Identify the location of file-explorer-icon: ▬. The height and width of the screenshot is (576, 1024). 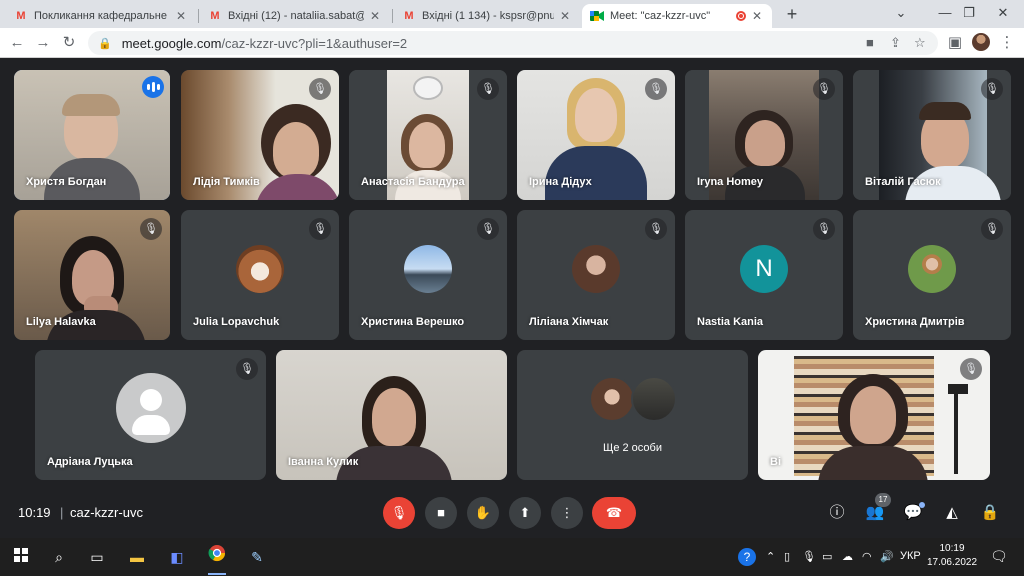
(137, 557).